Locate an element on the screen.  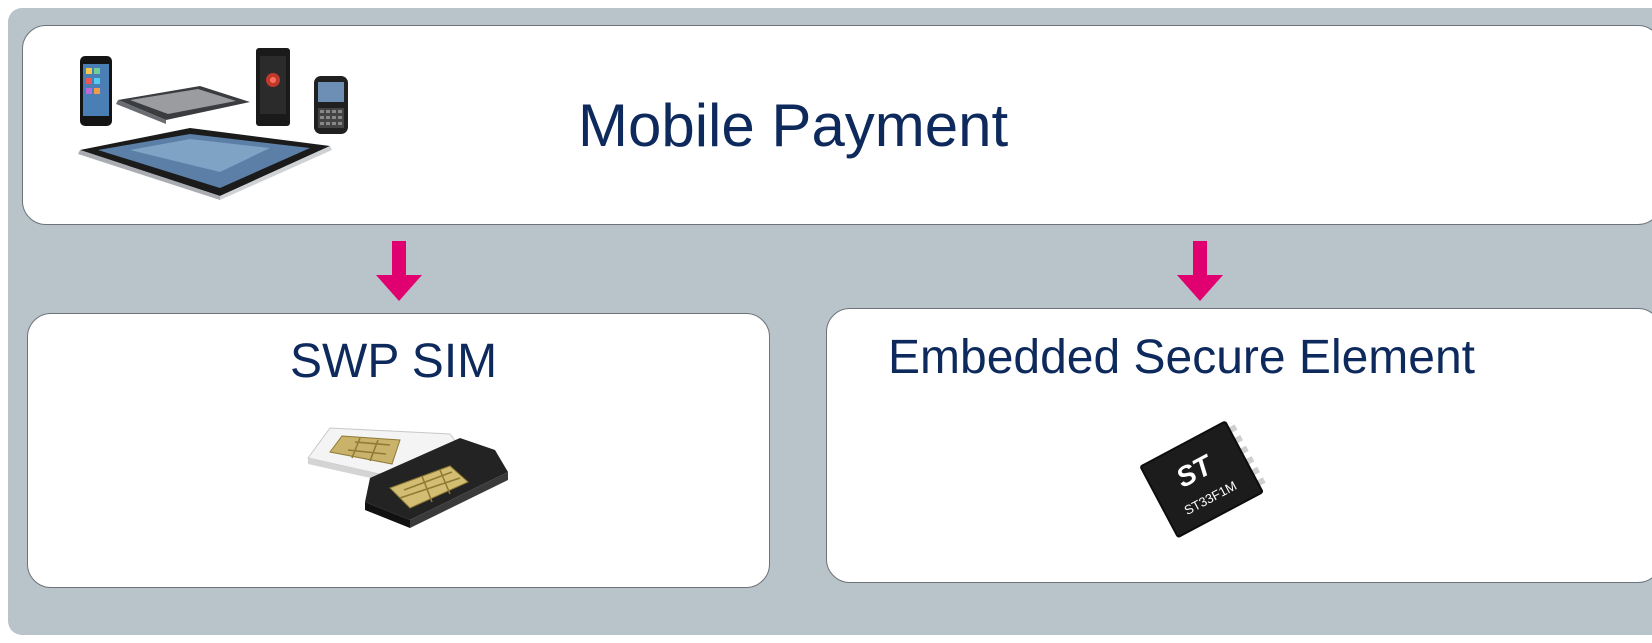
sim-cards-icon is located at coordinates (407, 477).